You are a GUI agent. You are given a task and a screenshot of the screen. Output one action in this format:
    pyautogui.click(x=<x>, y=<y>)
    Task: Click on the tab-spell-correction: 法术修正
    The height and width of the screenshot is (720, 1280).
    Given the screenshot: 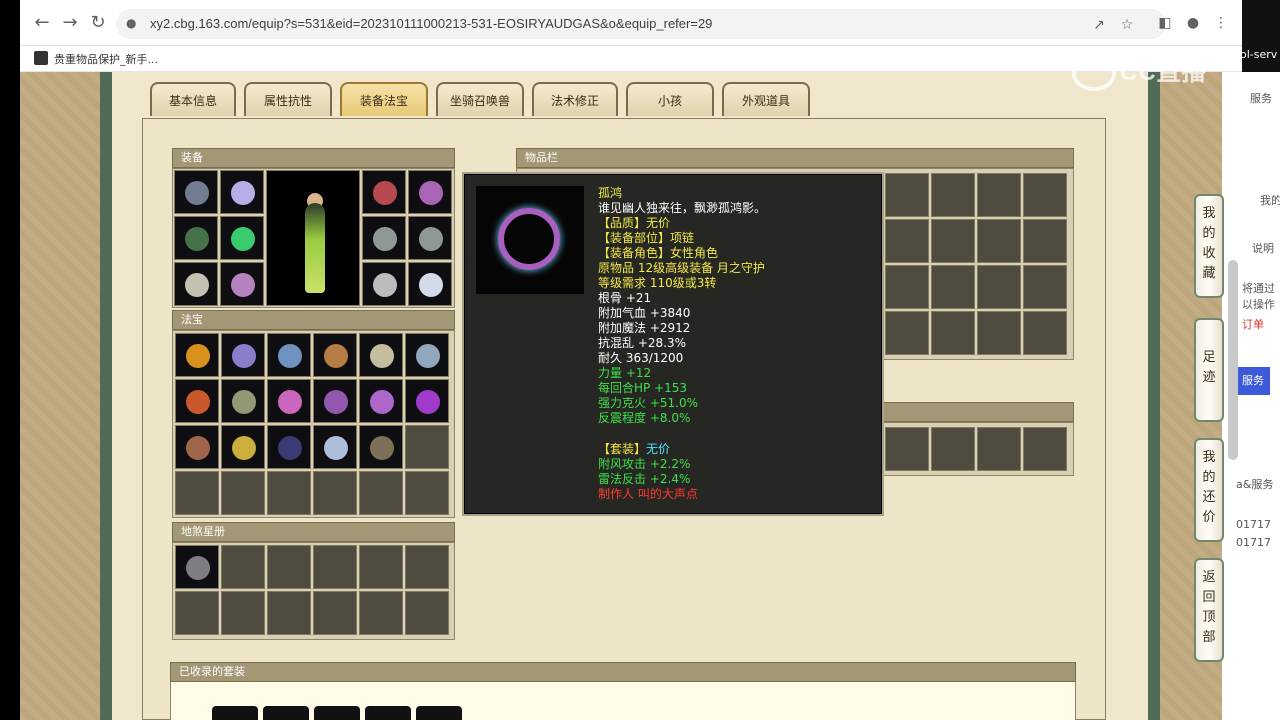 What is the action you would take?
    pyautogui.click(x=575, y=99)
    